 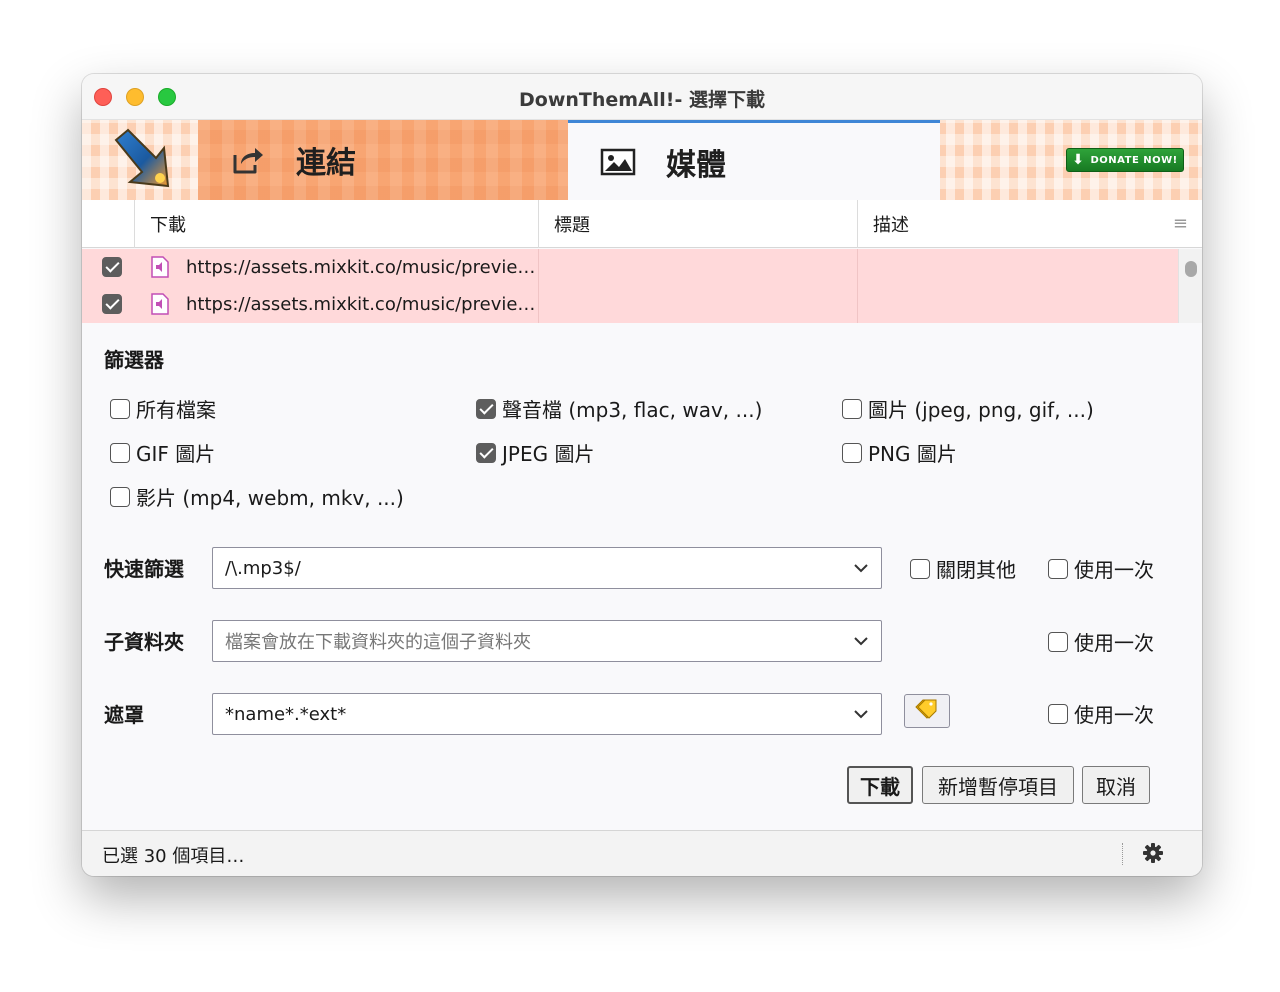 I want to click on tag-icon, so click(x=927, y=711).